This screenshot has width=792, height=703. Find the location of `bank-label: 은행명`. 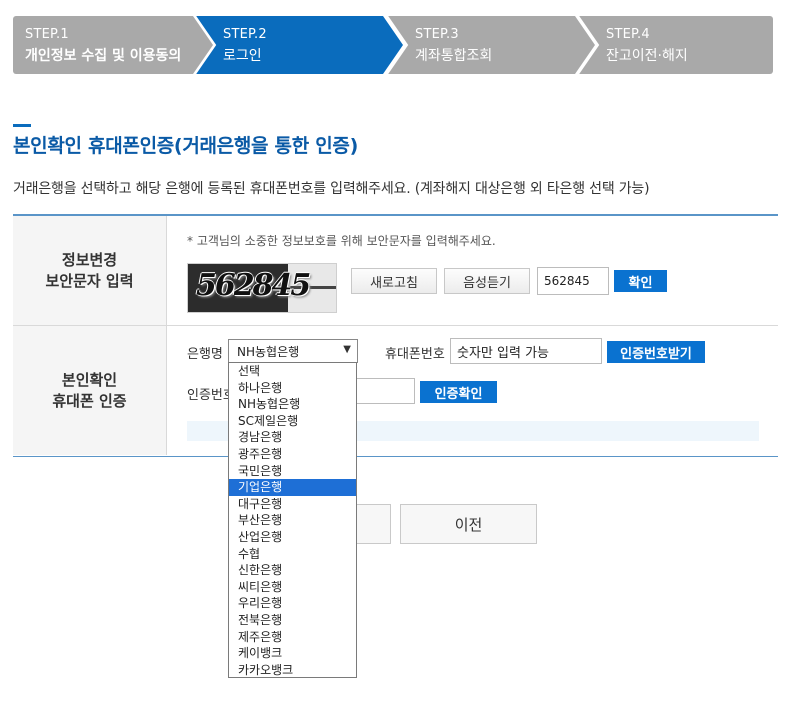

bank-label: 은행명 is located at coordinates (205, 354).